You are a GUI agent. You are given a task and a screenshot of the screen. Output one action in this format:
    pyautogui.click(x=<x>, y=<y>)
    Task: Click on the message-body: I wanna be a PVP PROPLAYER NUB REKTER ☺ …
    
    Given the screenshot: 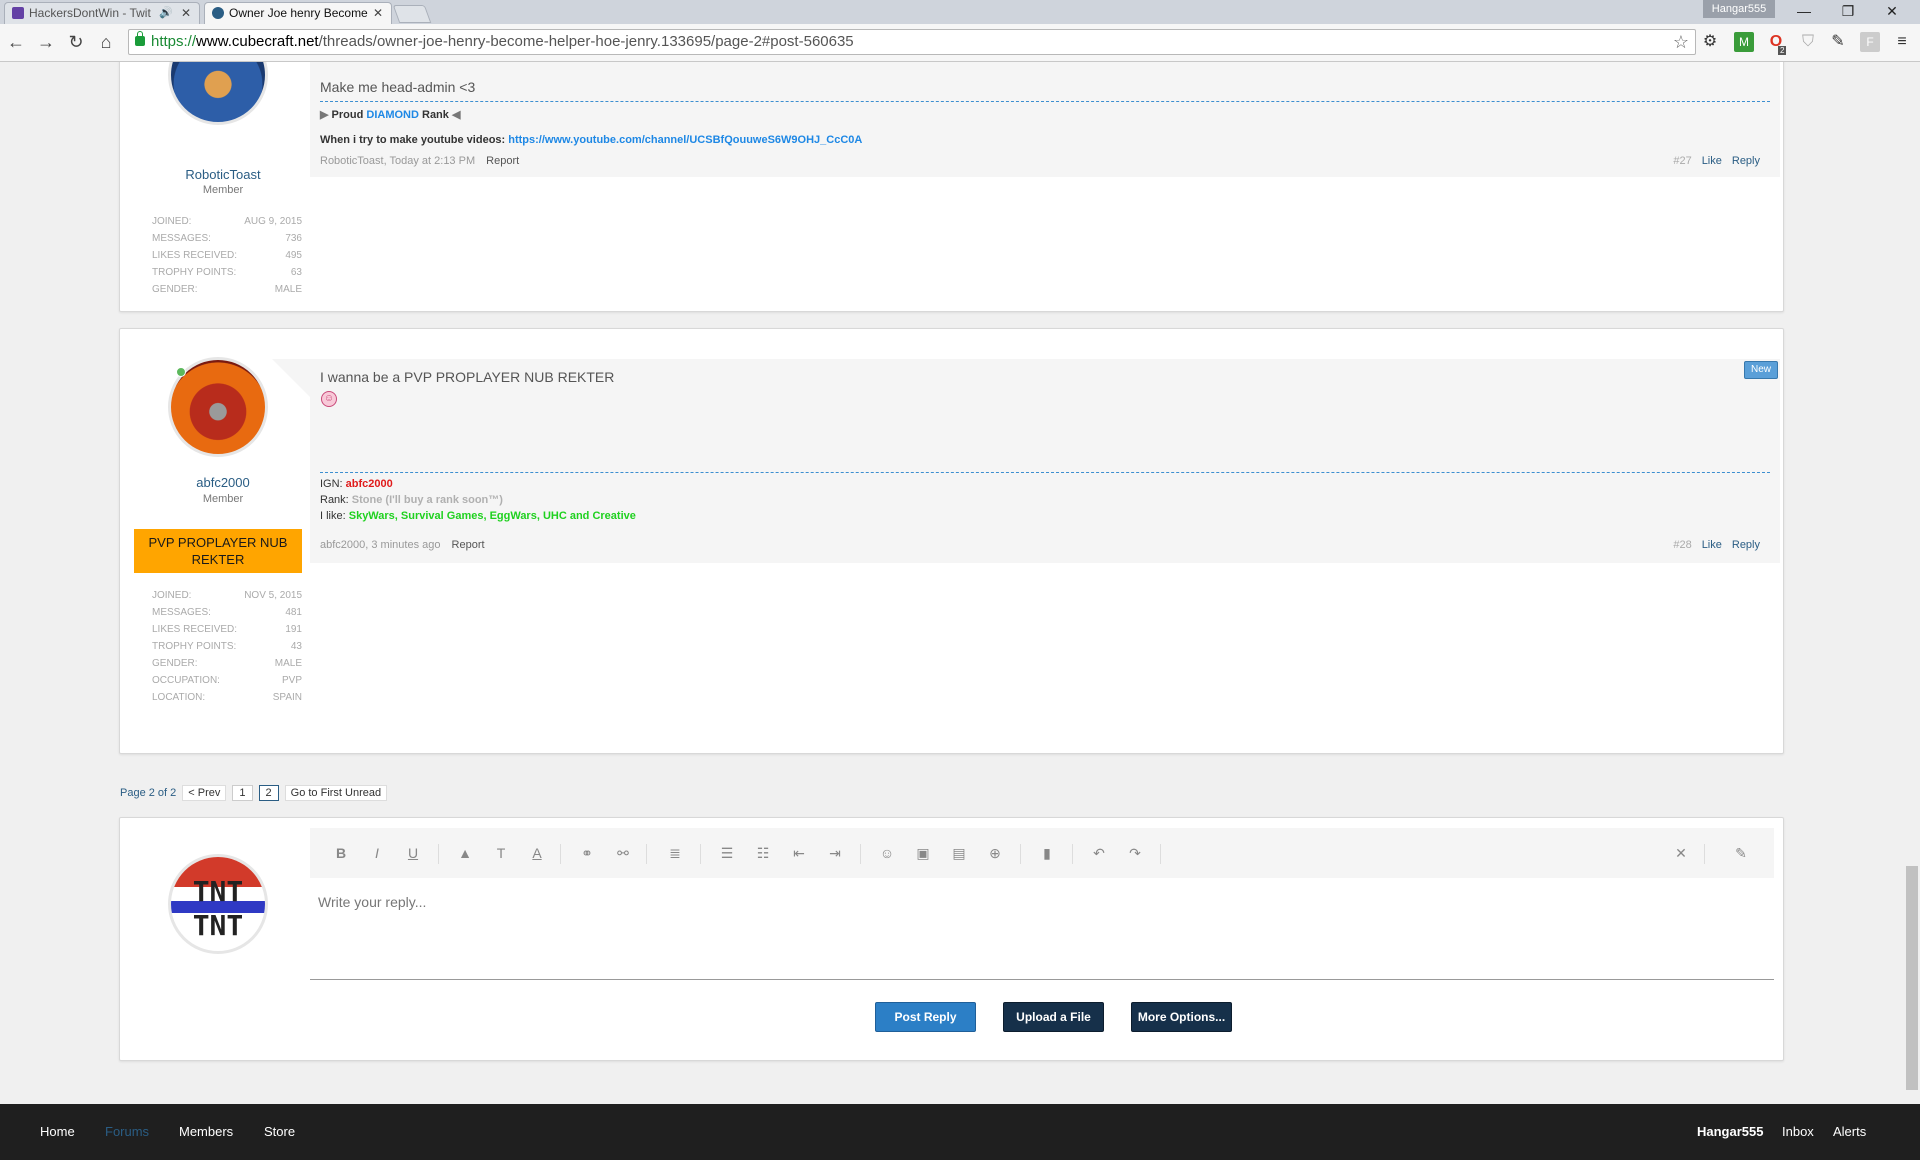 What is the action you would take?
    pyautogui.click(x=1026, y=461)
    